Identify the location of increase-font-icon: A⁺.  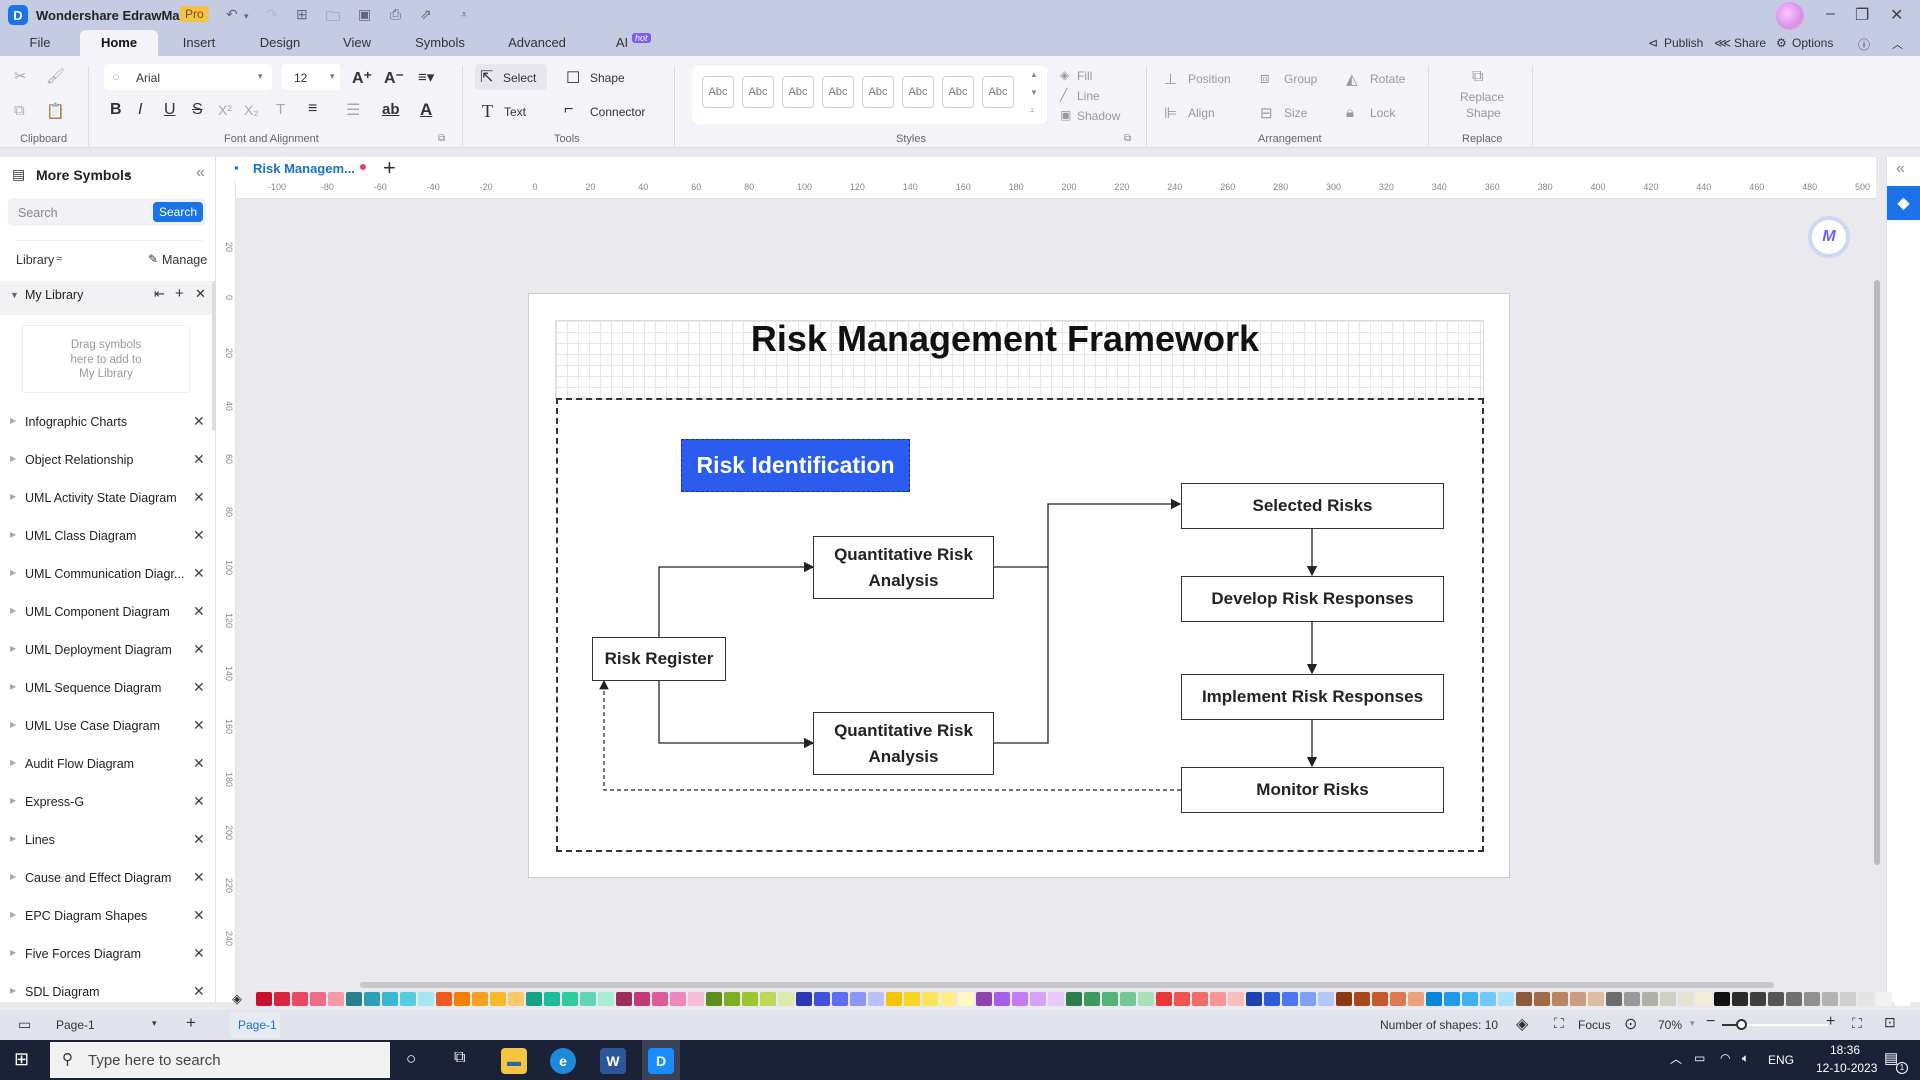
(362, 78).